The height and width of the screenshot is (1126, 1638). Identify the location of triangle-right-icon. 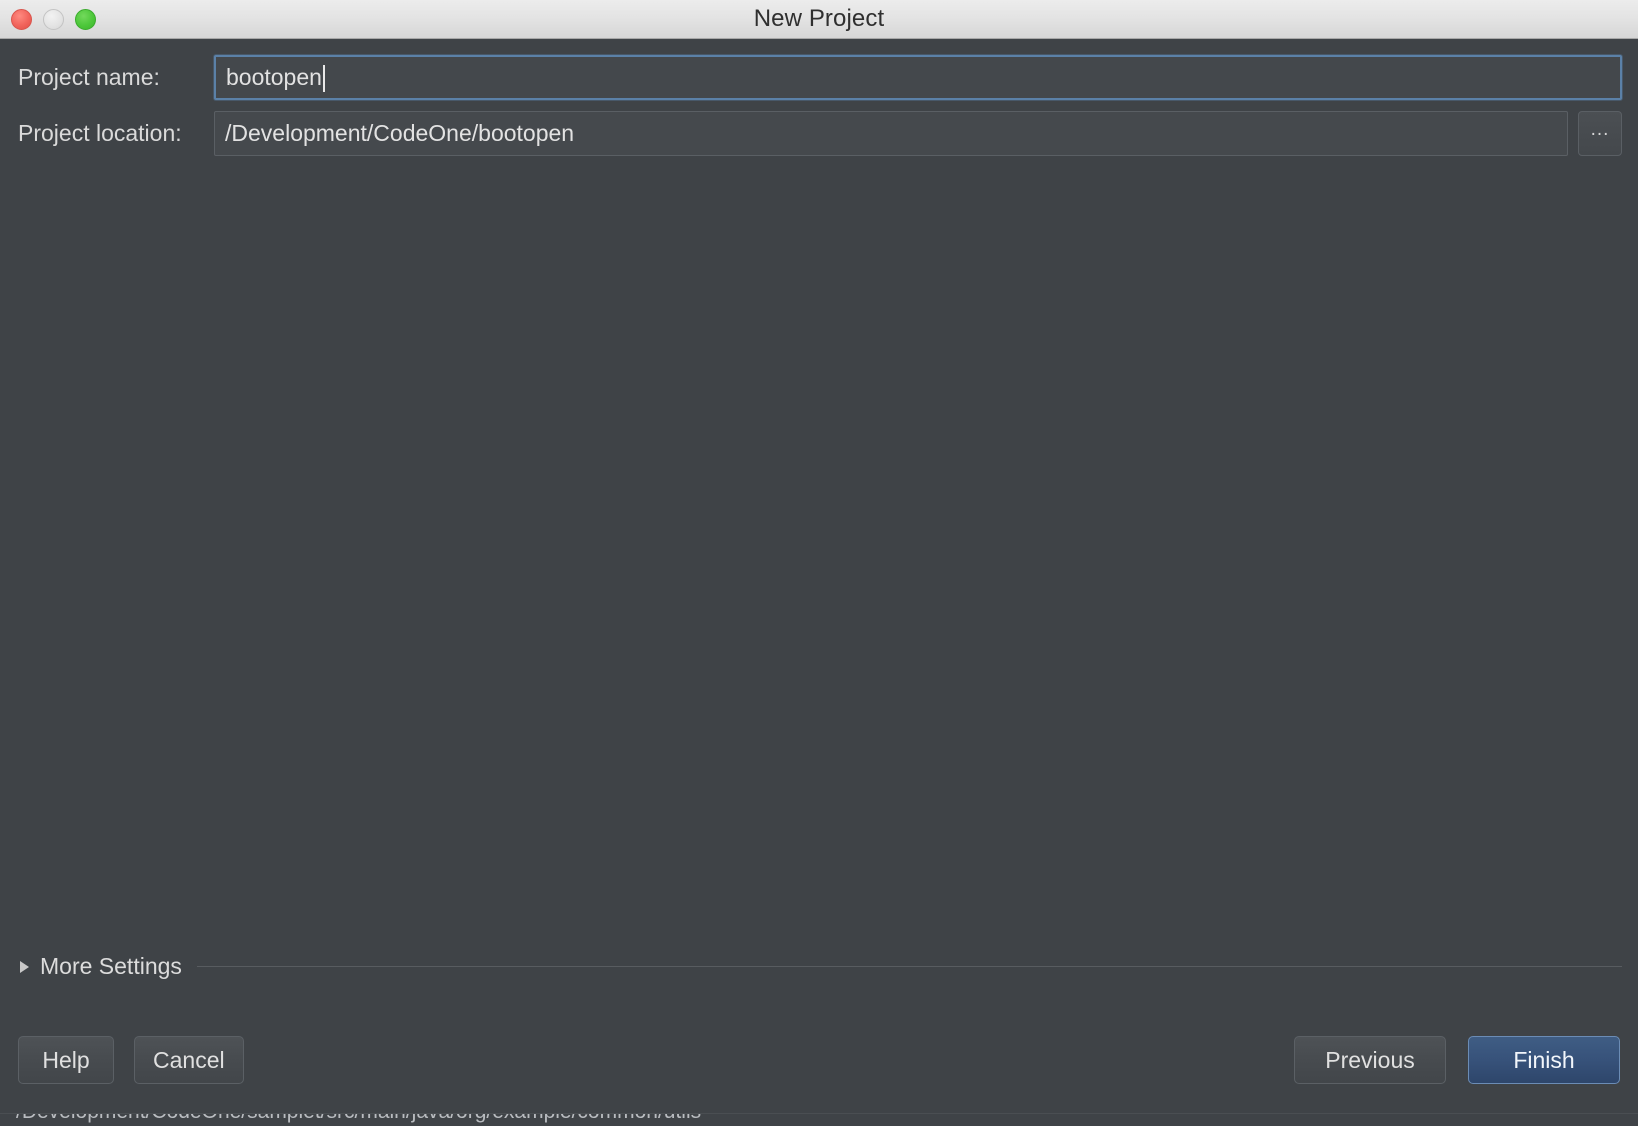
(24, 966).